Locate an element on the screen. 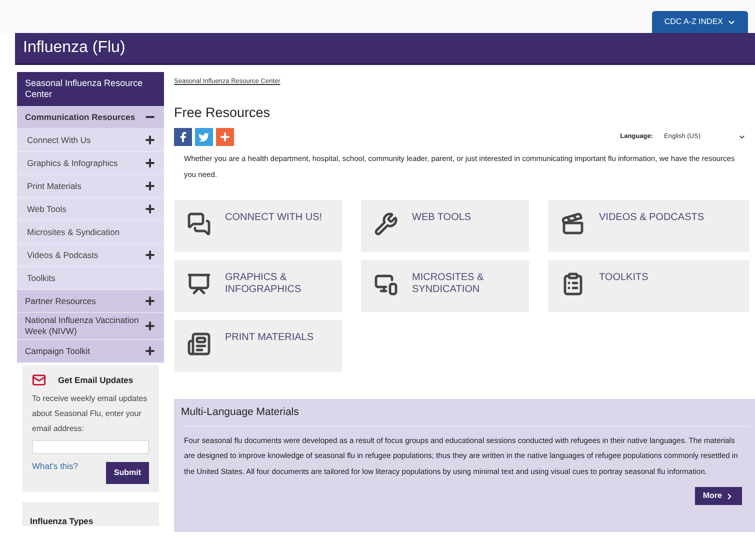 The image size is (755, 548). easel-icon is located at coordinates (199, 284).